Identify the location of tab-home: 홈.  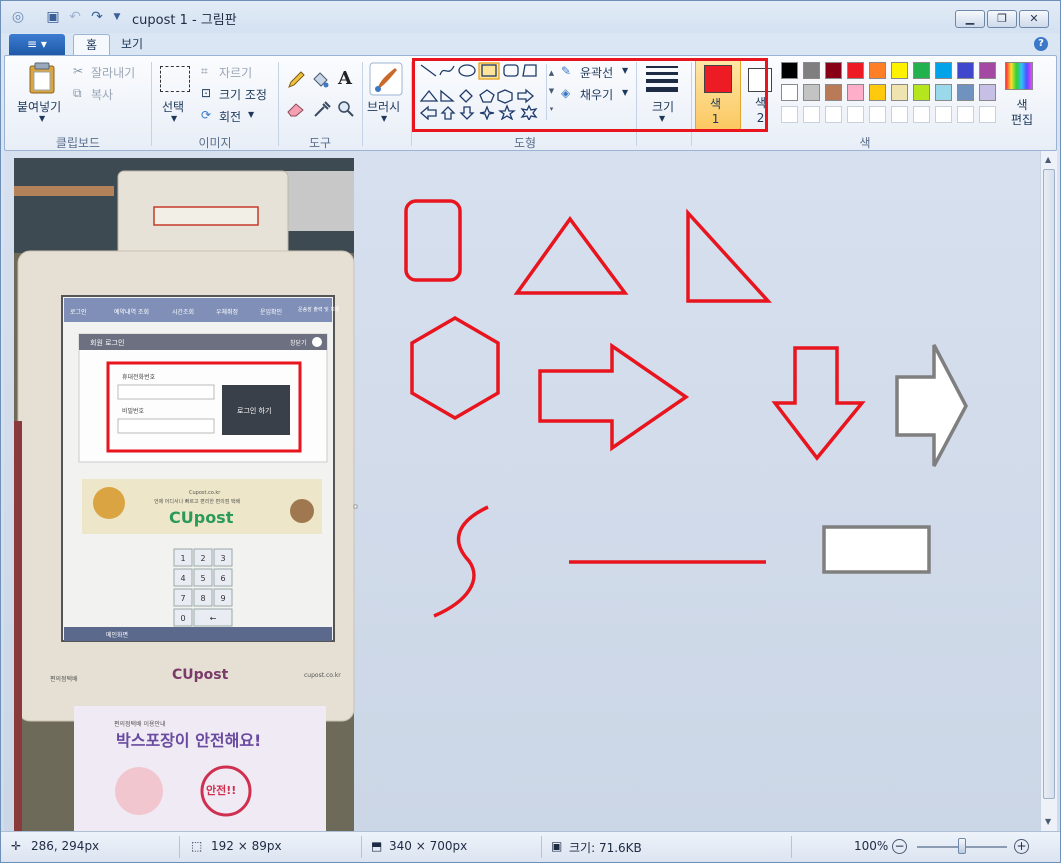
(92, 44).